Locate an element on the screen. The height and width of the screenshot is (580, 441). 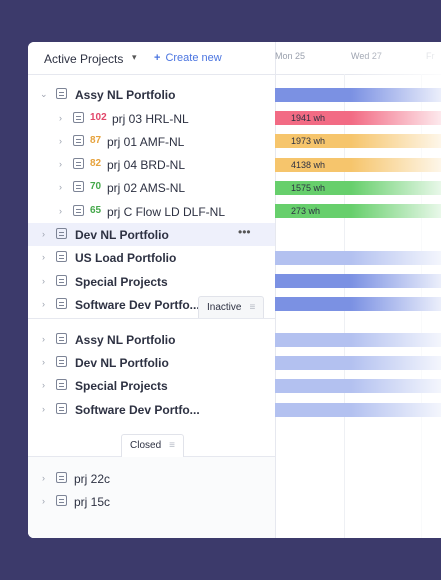
tree-row-dev-nl-portfolio: › Dev NL Portfolio ••• is located at coordinates (151, 234).